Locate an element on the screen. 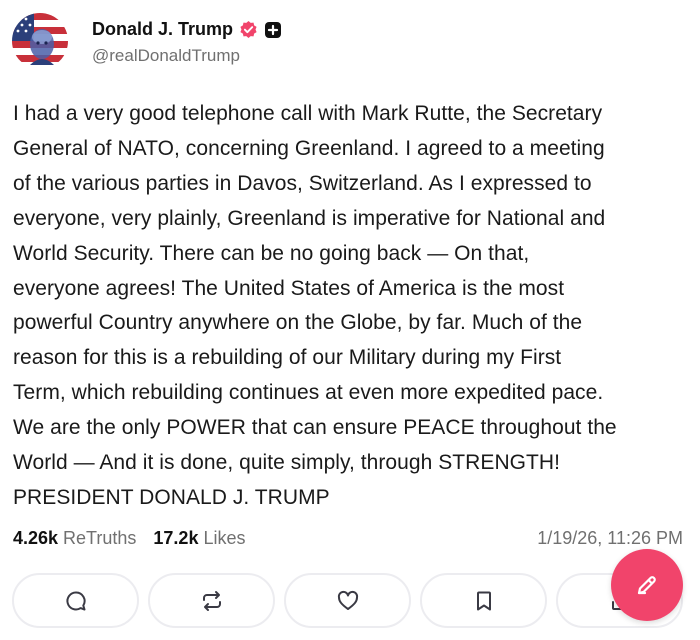  compose-button is located at coordinates (647, 585).